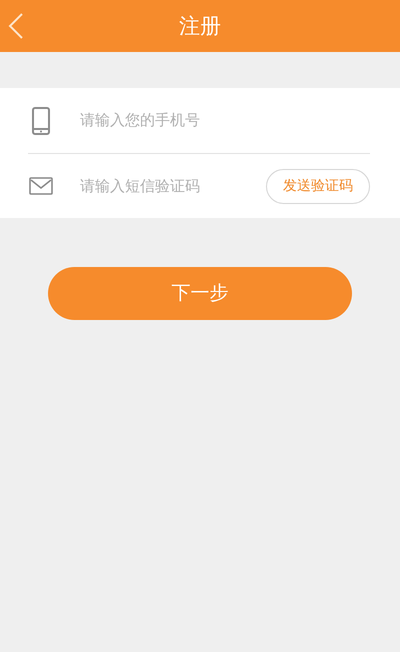  Describe the element at coordinates (41, 120) in the screenshot. I see `phone-icon` at that location.